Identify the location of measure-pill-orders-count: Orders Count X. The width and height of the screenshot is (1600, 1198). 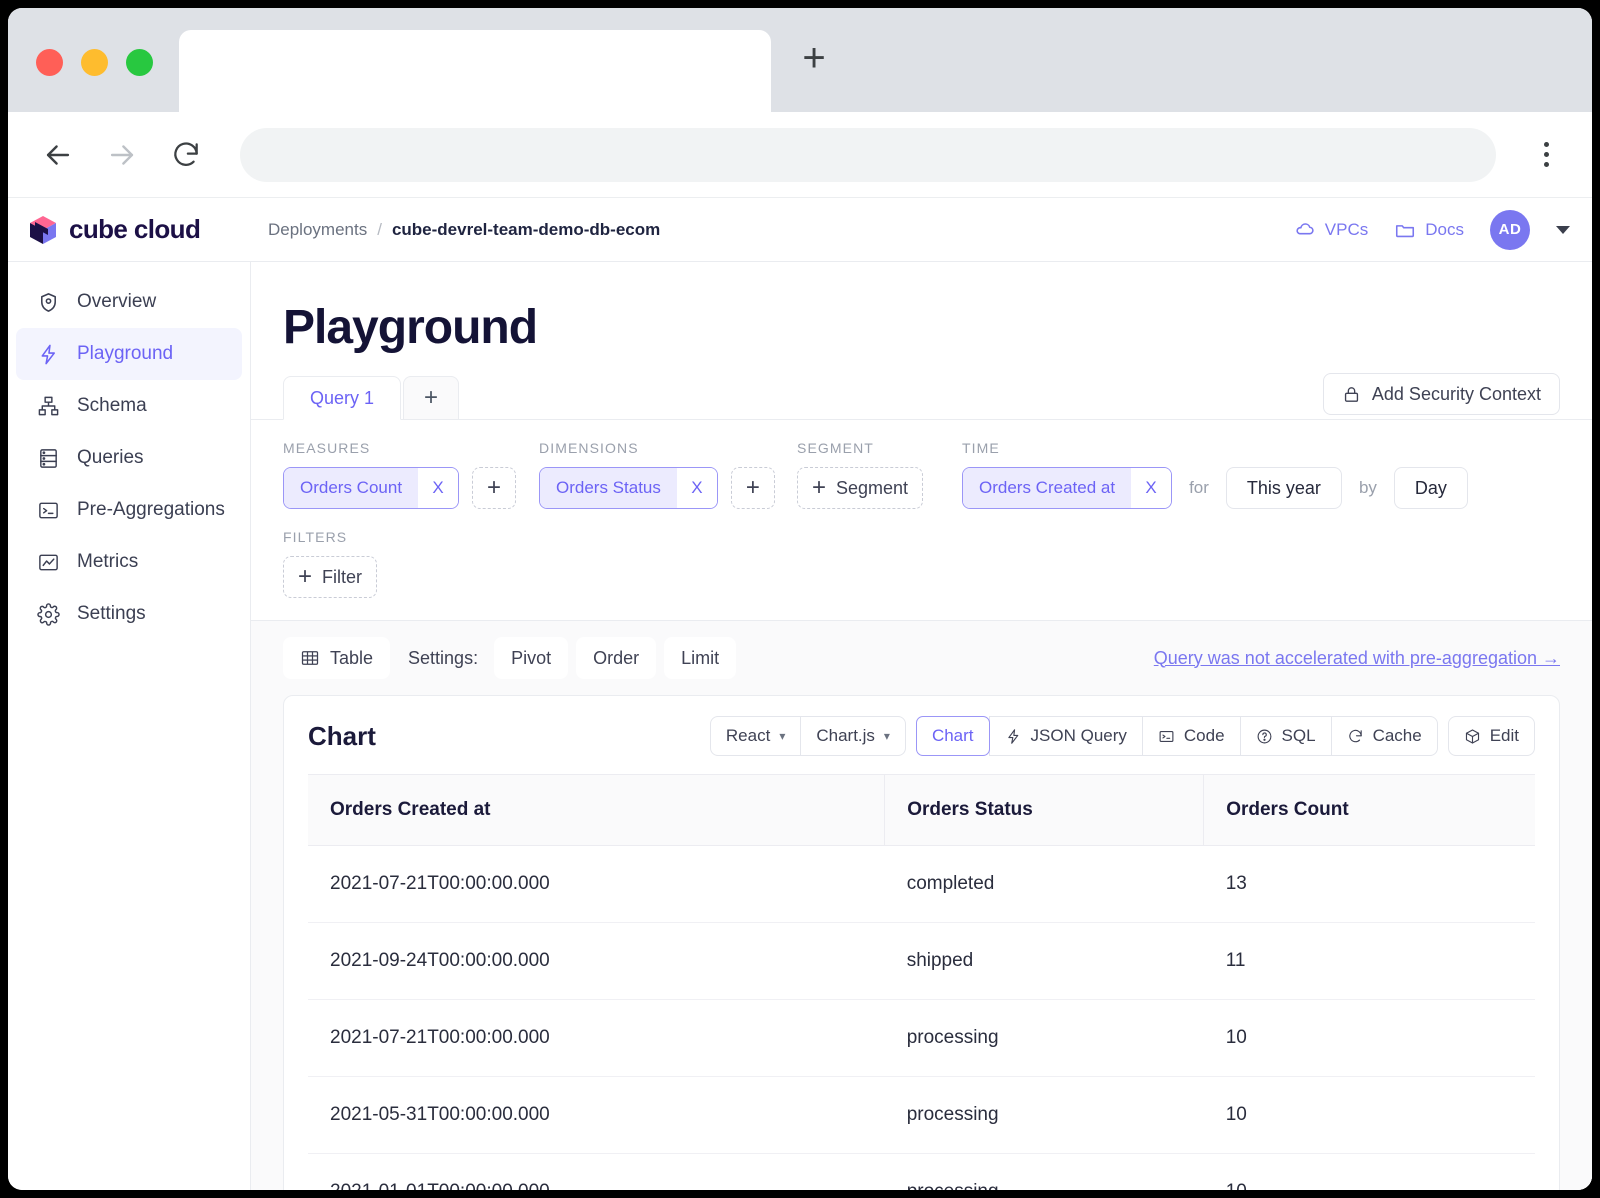
(371, 488).